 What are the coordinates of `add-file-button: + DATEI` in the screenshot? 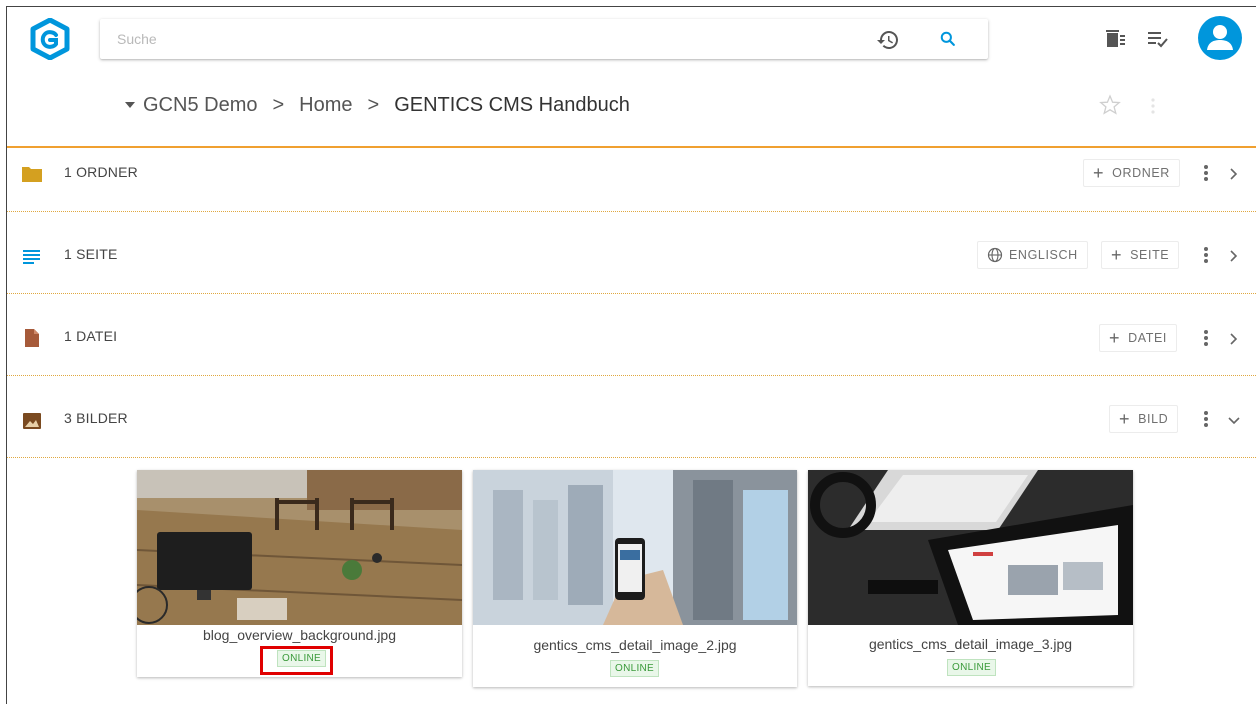 It's located at (1138, 338).